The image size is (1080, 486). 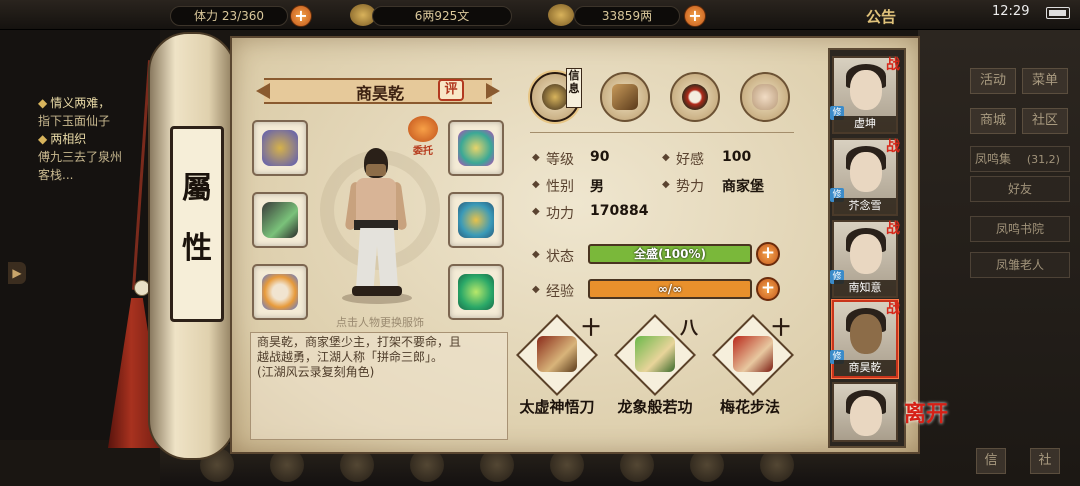 I want to click on party-member-selected: 战 修 商昊乾, so click(x=865, y=339).